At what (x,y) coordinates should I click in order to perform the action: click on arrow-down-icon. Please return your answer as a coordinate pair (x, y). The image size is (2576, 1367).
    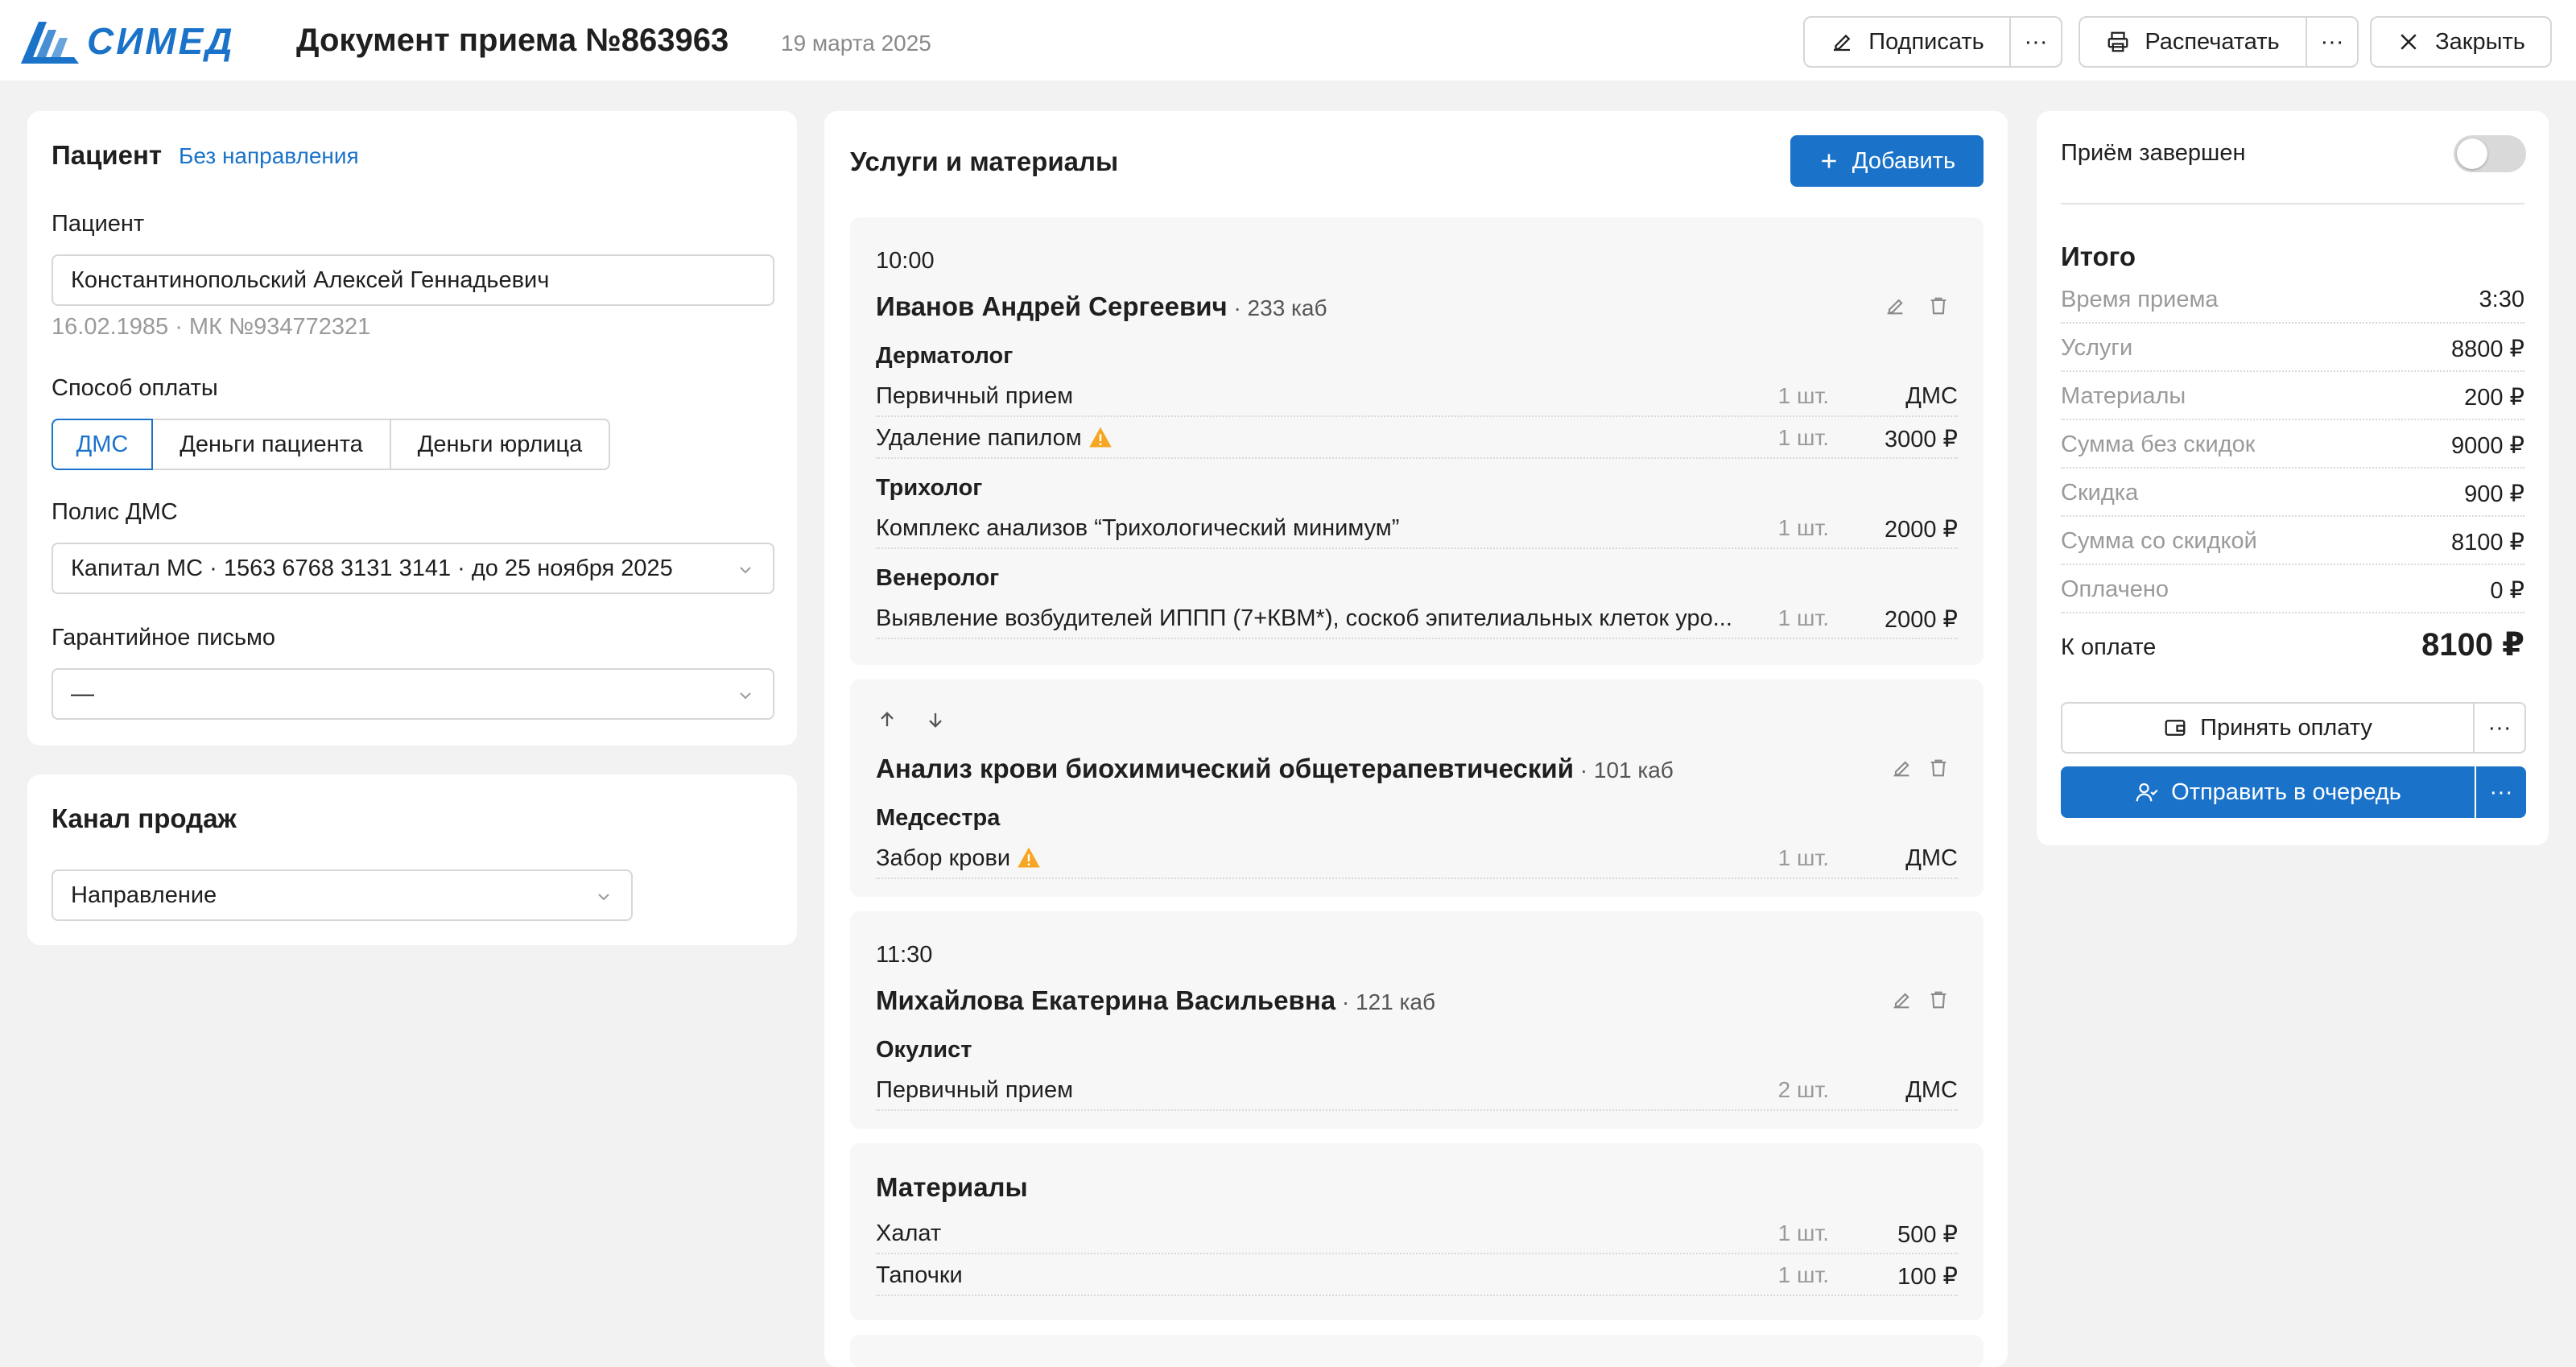
    Looking at the image, I should click on (935, 719).